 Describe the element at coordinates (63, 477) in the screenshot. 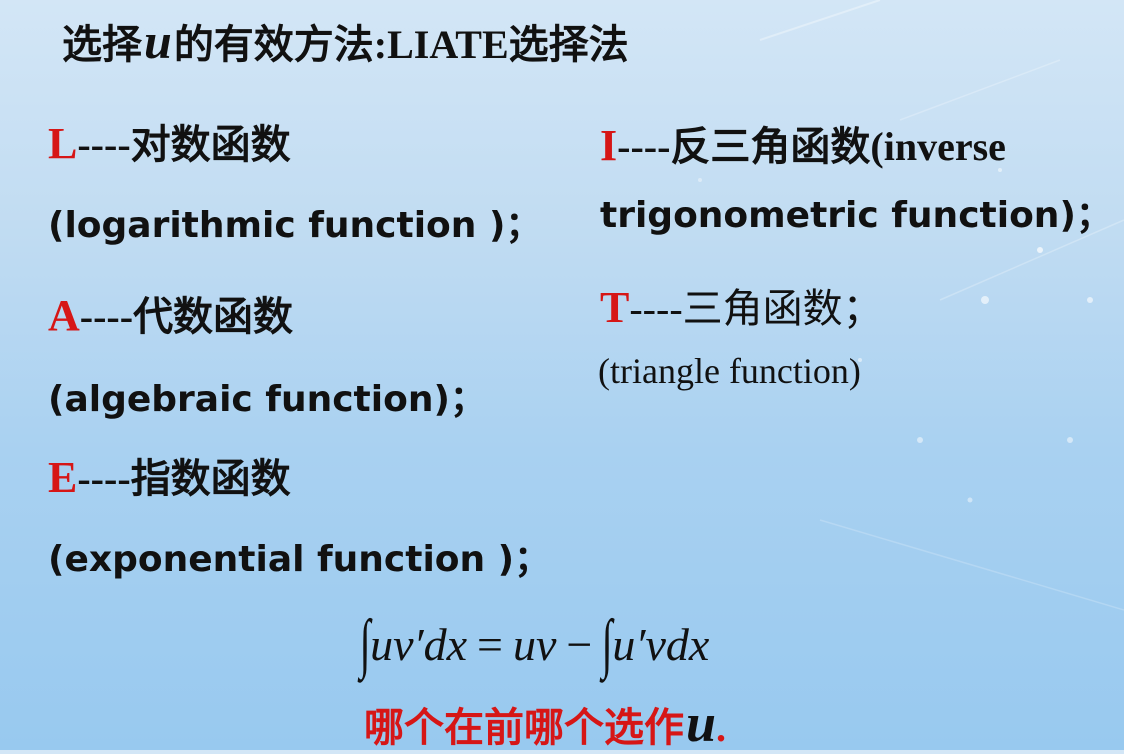

I see `item-e-letter: E` at that location.